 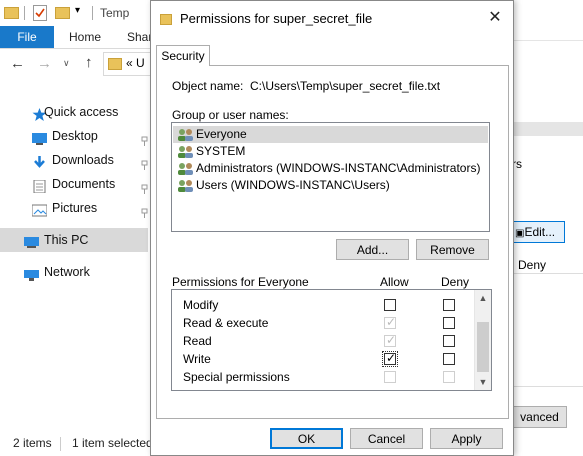 I want to click on recent-dropdown-icon: ∨, so click(x=66, y=63).